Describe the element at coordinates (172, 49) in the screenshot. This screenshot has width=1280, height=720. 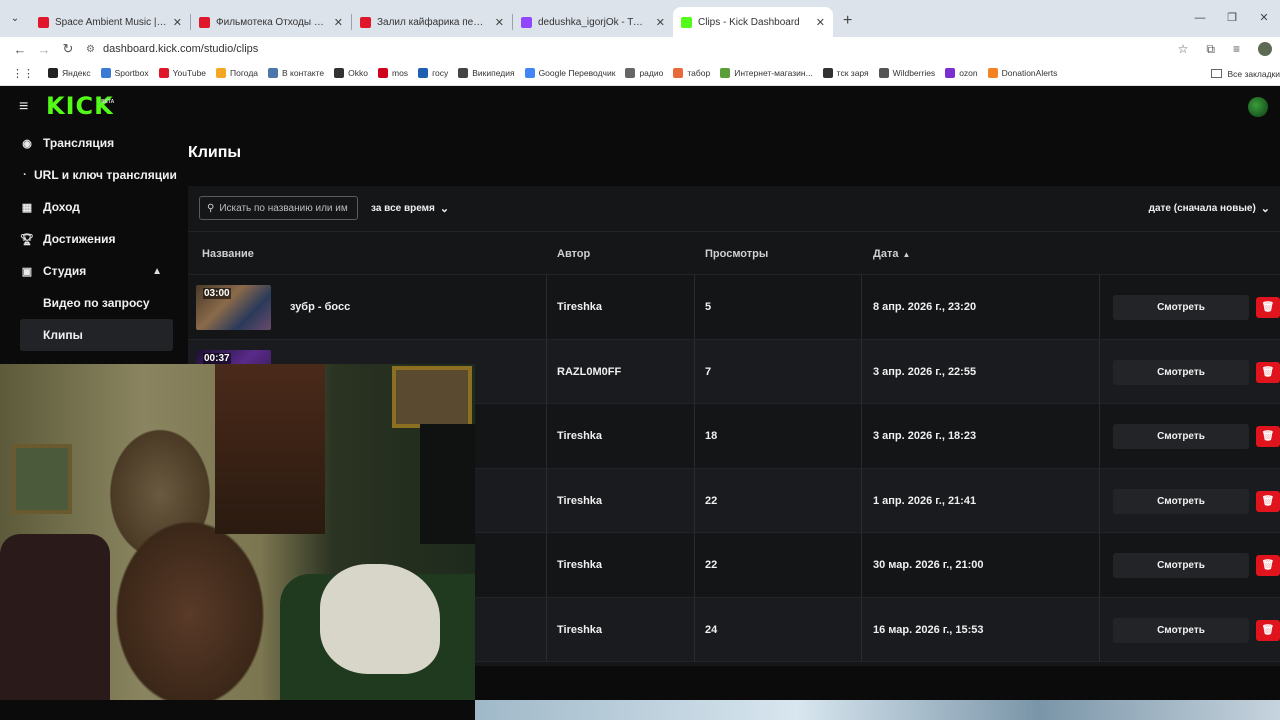
I see `url-field: ⚙ dashboard.kick.com/studio/clips` at that location.